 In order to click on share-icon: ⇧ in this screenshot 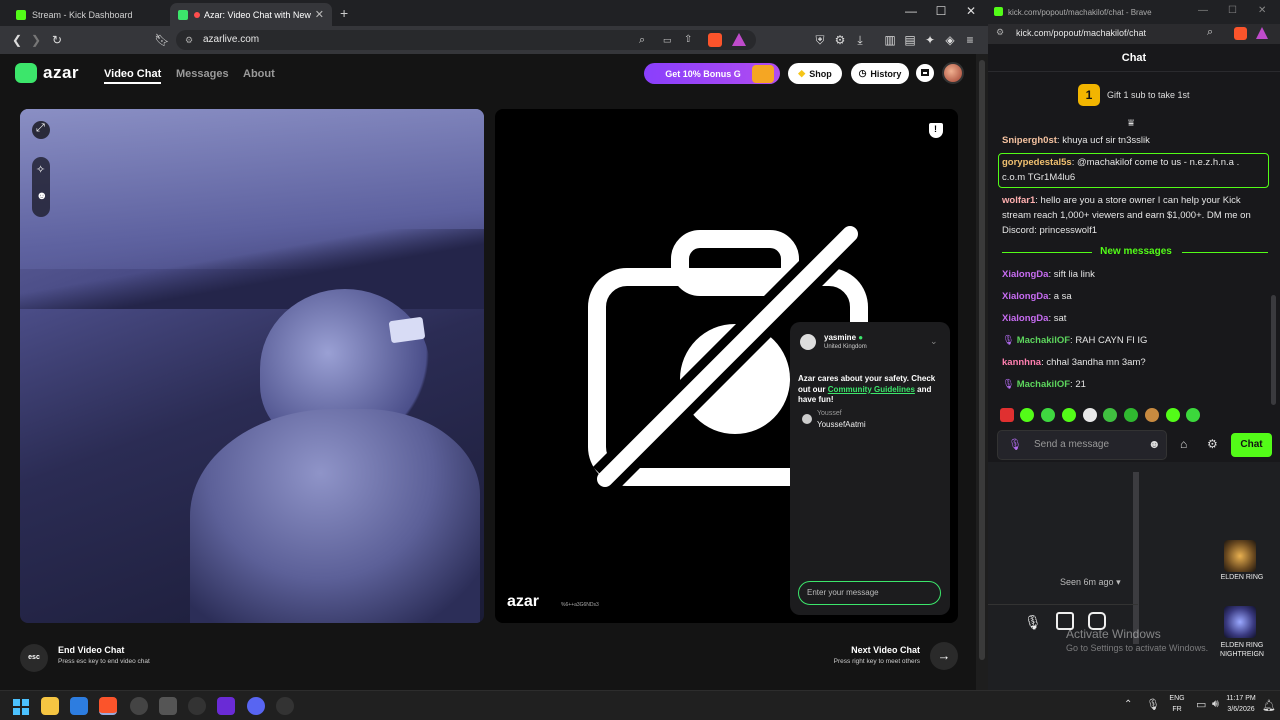, I will do `click(688, 40)`.